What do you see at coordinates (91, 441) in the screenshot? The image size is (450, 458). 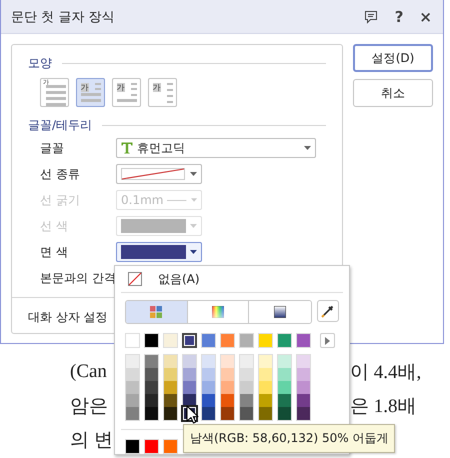 I see `document-text: 의 변` at bounding box center [91, 441].